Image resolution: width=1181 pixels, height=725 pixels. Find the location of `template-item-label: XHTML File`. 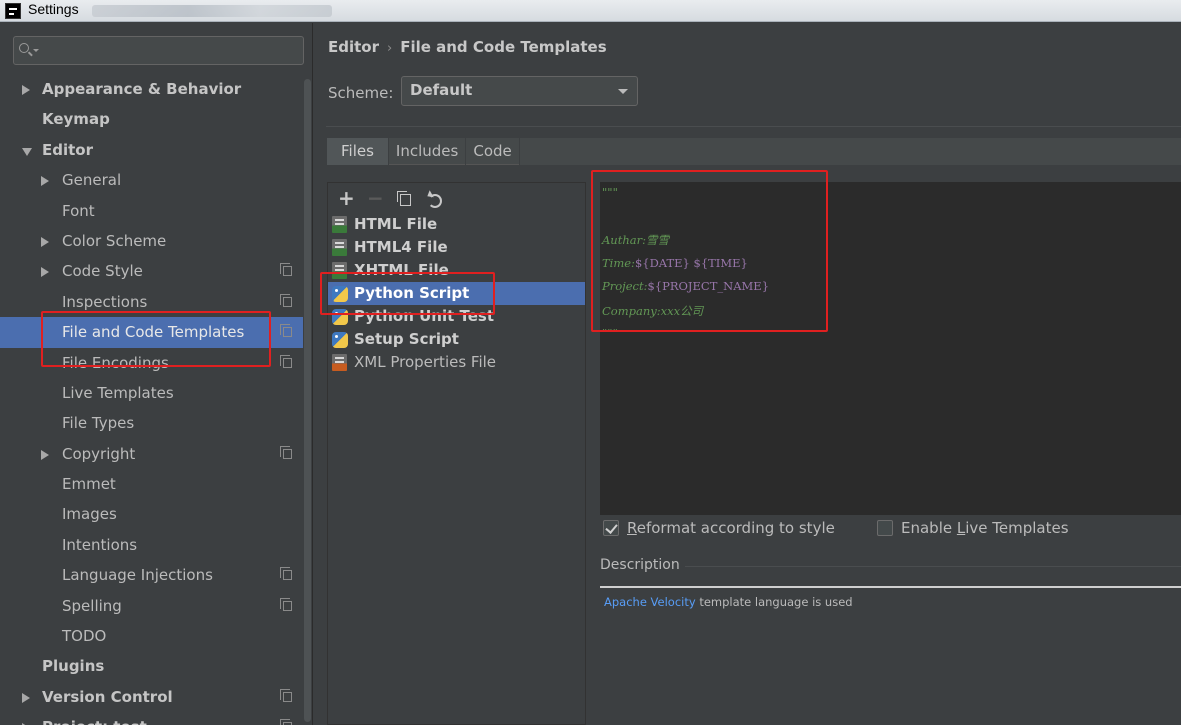

template-item-label: XHTML File is located at coordinates (401, 270).